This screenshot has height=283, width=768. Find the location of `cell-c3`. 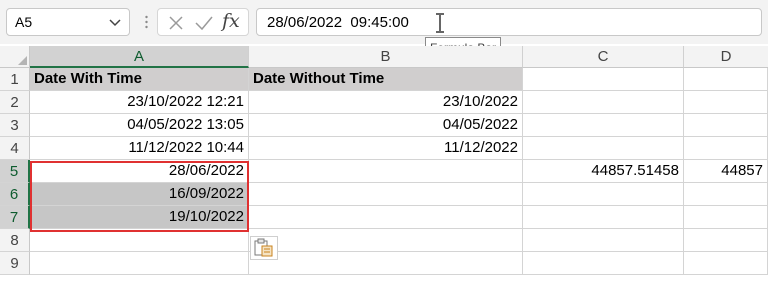

cell-c3 is located at coordinates (603, 125).